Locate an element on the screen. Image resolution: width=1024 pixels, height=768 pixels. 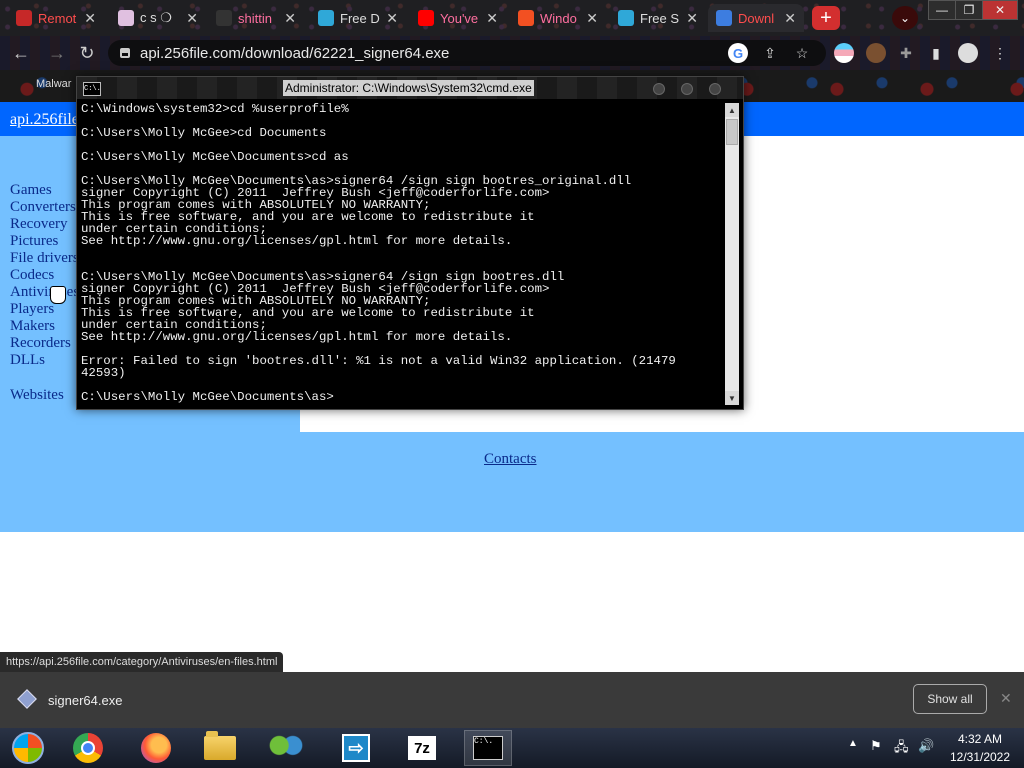
show-all-button: Show all is located at coordinates (950, 699).